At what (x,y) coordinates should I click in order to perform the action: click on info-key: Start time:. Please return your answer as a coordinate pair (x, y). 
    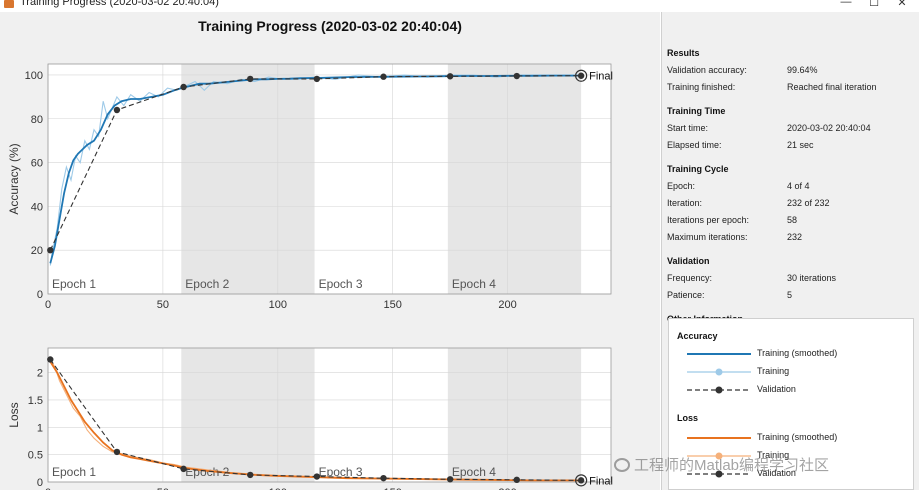
    Looking at the image, I should click on (688, 128).